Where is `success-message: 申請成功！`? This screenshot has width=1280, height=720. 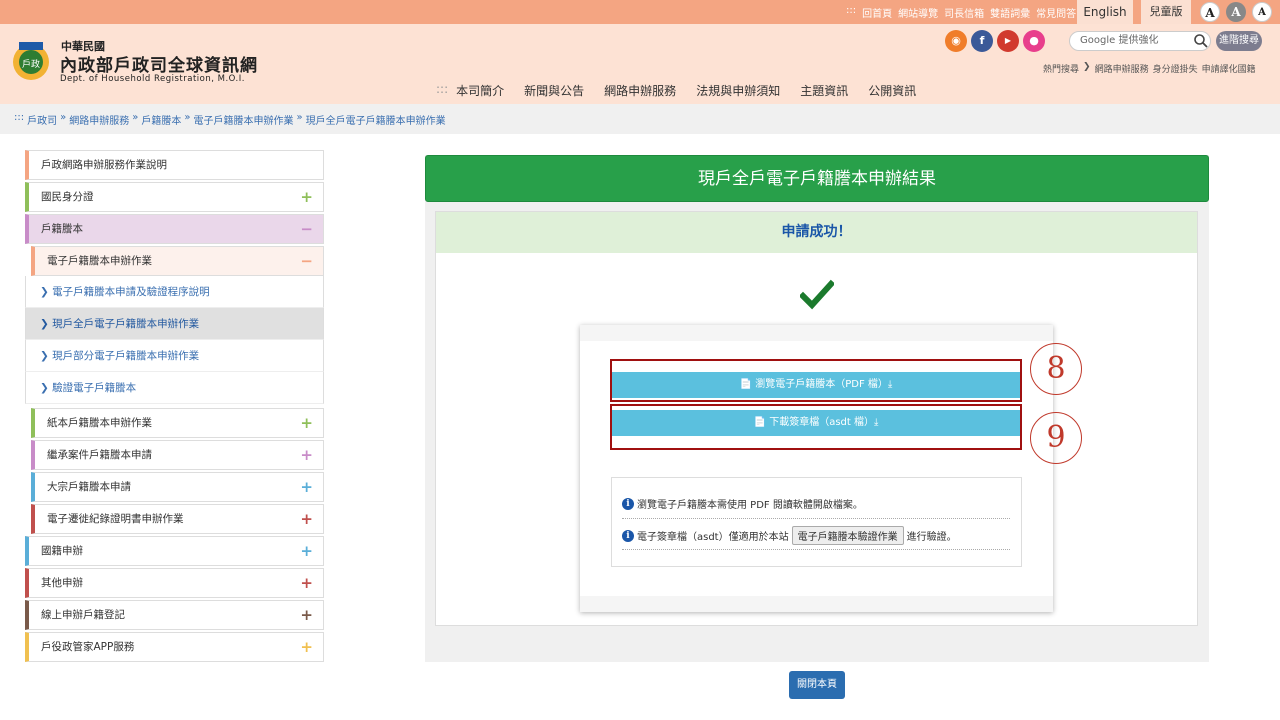
success-message: 申請成功！ is located at coordinates (816, 232).